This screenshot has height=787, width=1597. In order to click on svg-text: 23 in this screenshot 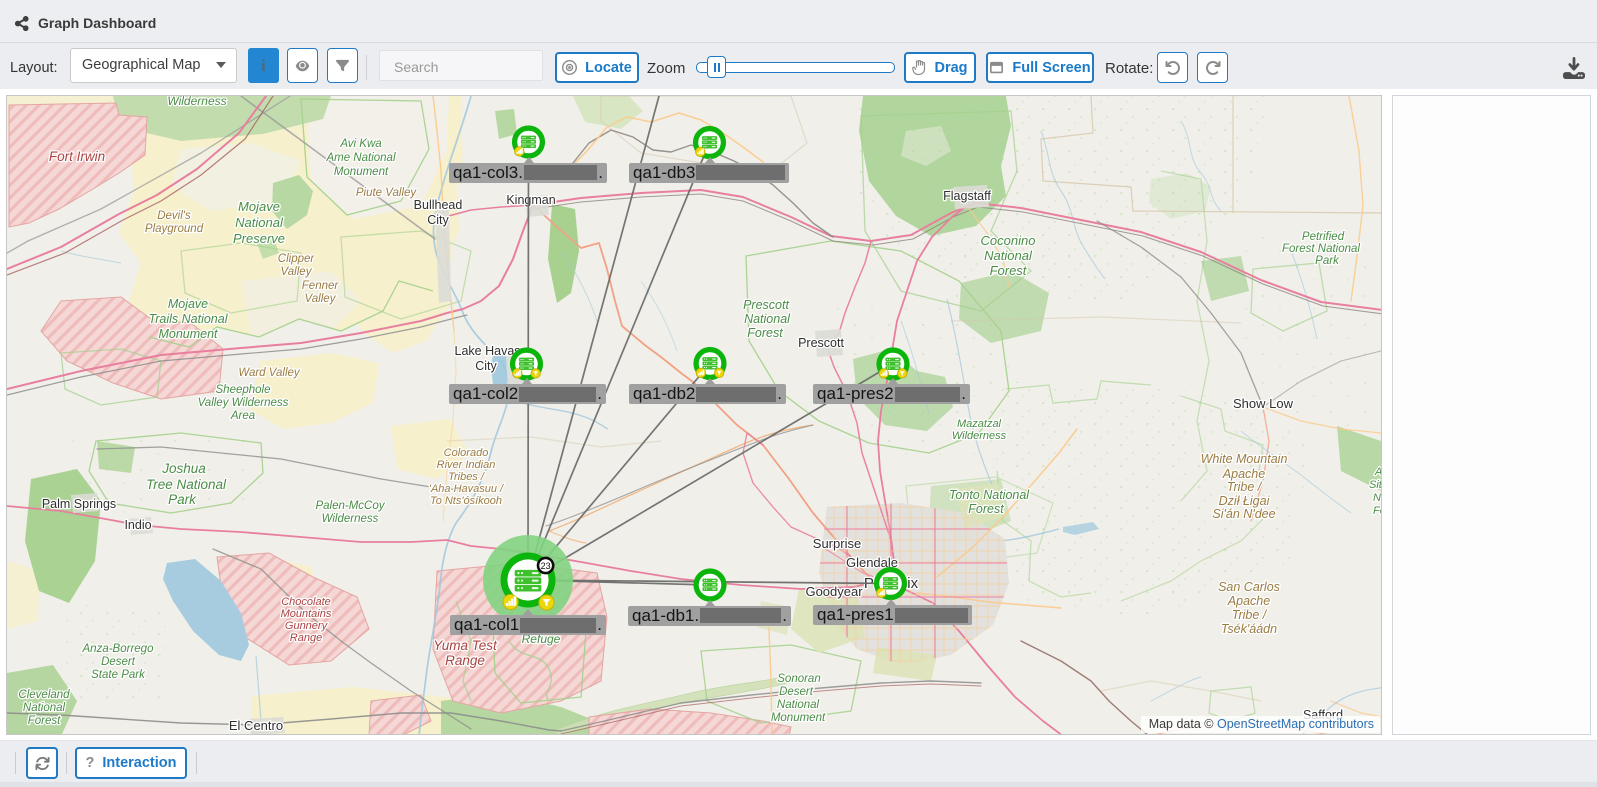, I will do `click(546, 566)`.